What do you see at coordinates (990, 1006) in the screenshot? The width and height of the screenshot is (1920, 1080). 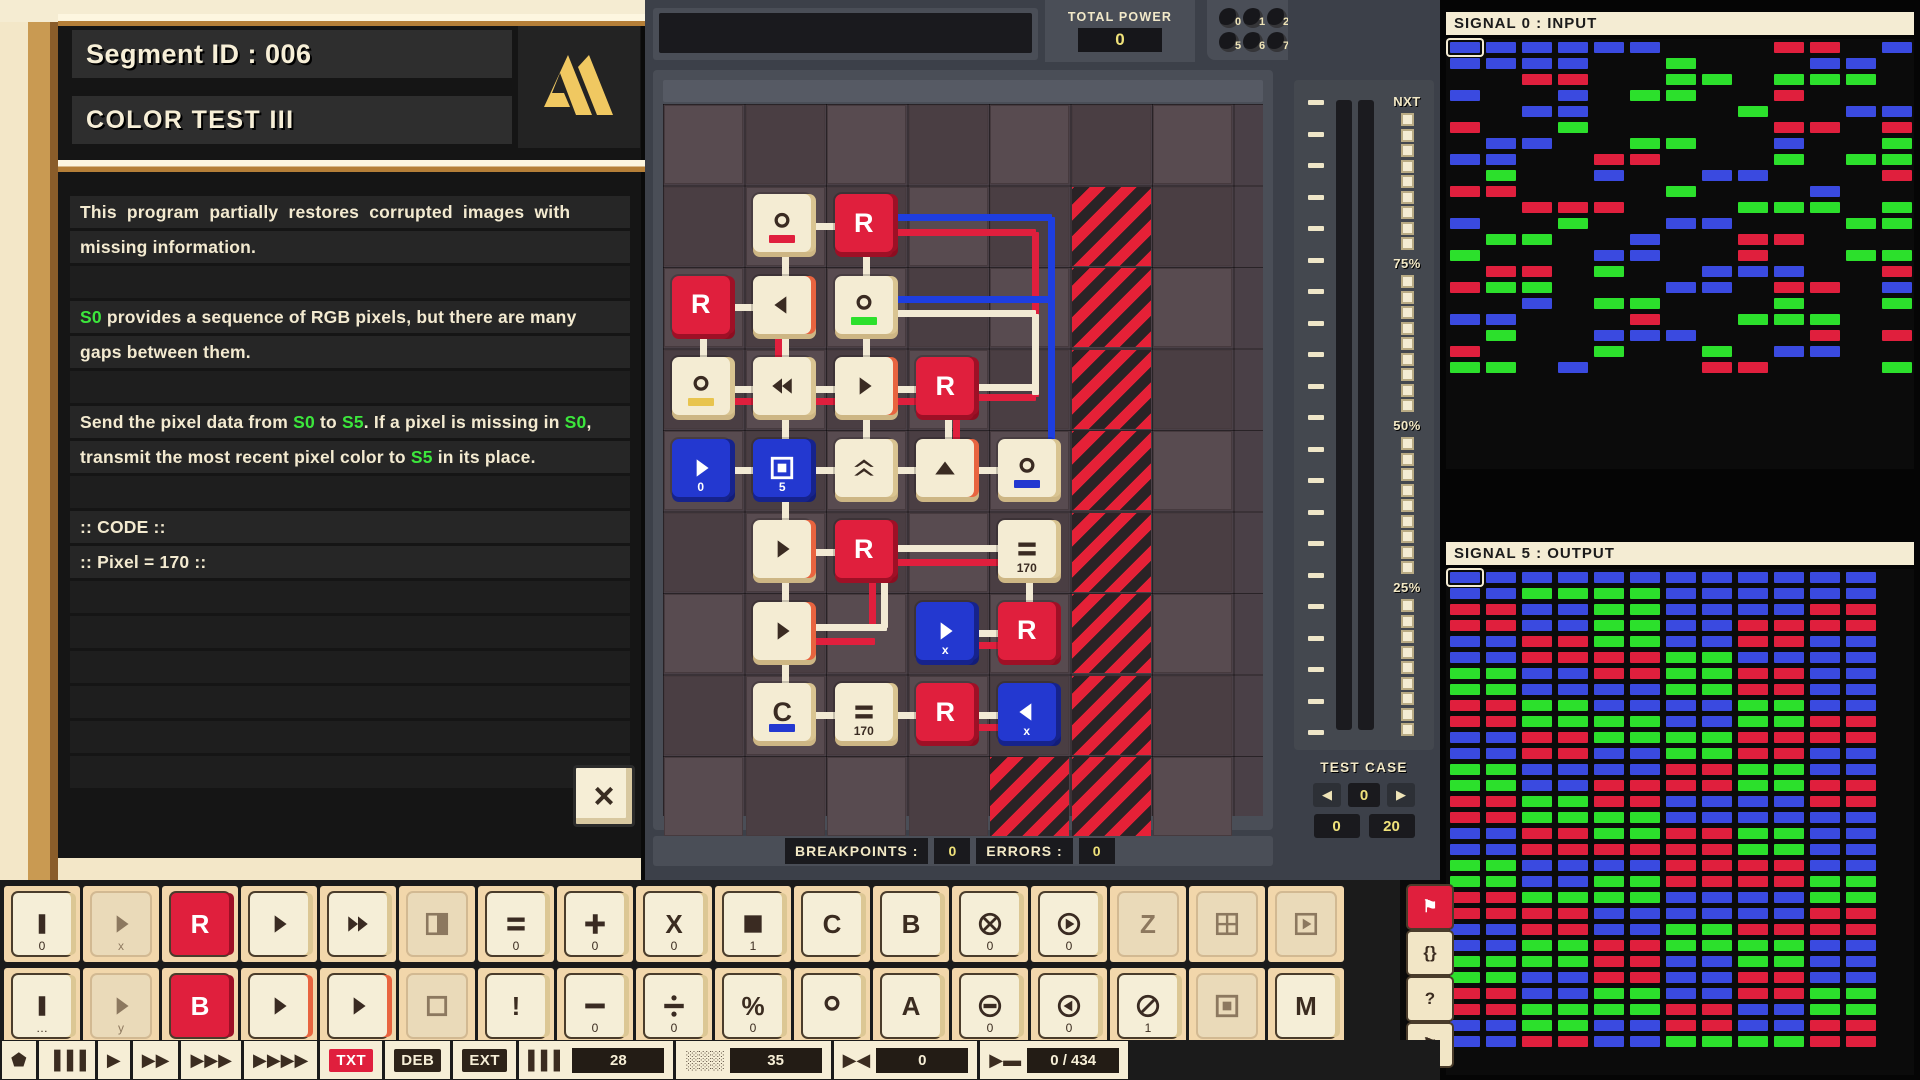 I see `palette-circle-minus: 0` at bounding box center [990, 1006].